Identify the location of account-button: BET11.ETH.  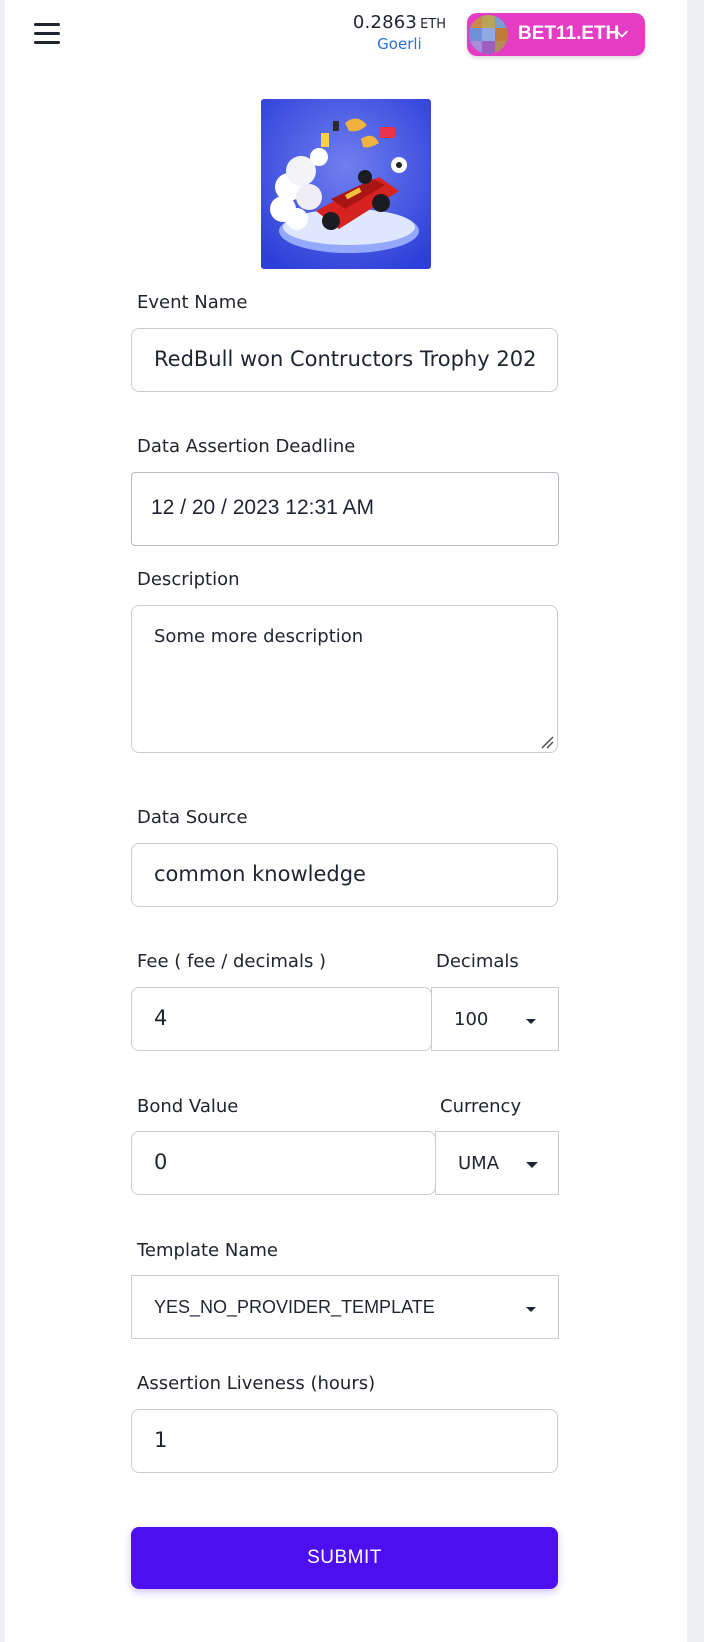
(556, 34).